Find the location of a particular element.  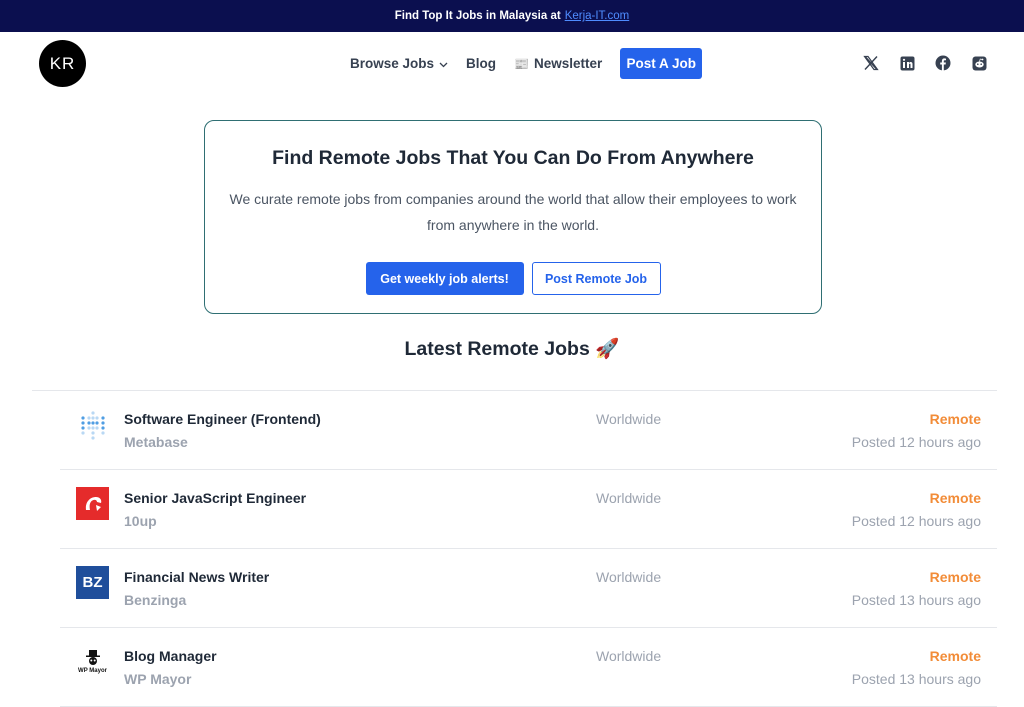

hero-buttons: Get weekly job alerts! Post Remote Job is located at coordinates (513, 278).